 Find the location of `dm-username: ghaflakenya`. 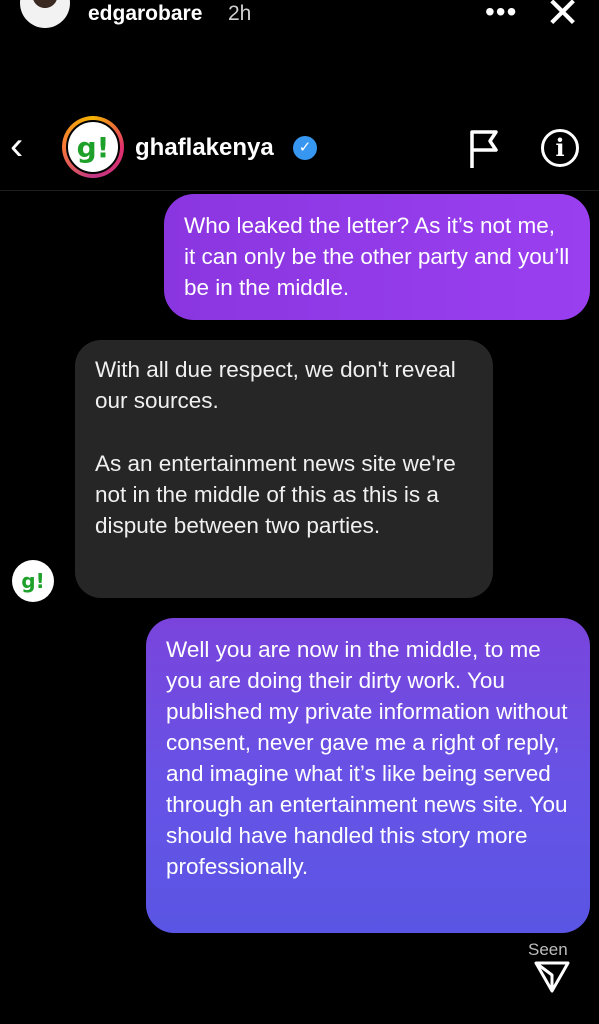

dm-username: ghaflakenya is located at coordinates (204, 148).